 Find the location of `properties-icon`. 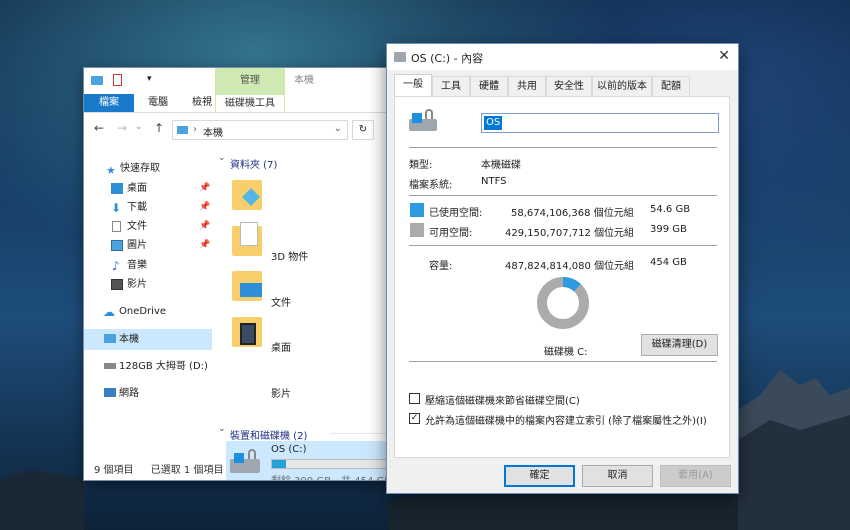

properties-icon is located at coordinates (117, 80).